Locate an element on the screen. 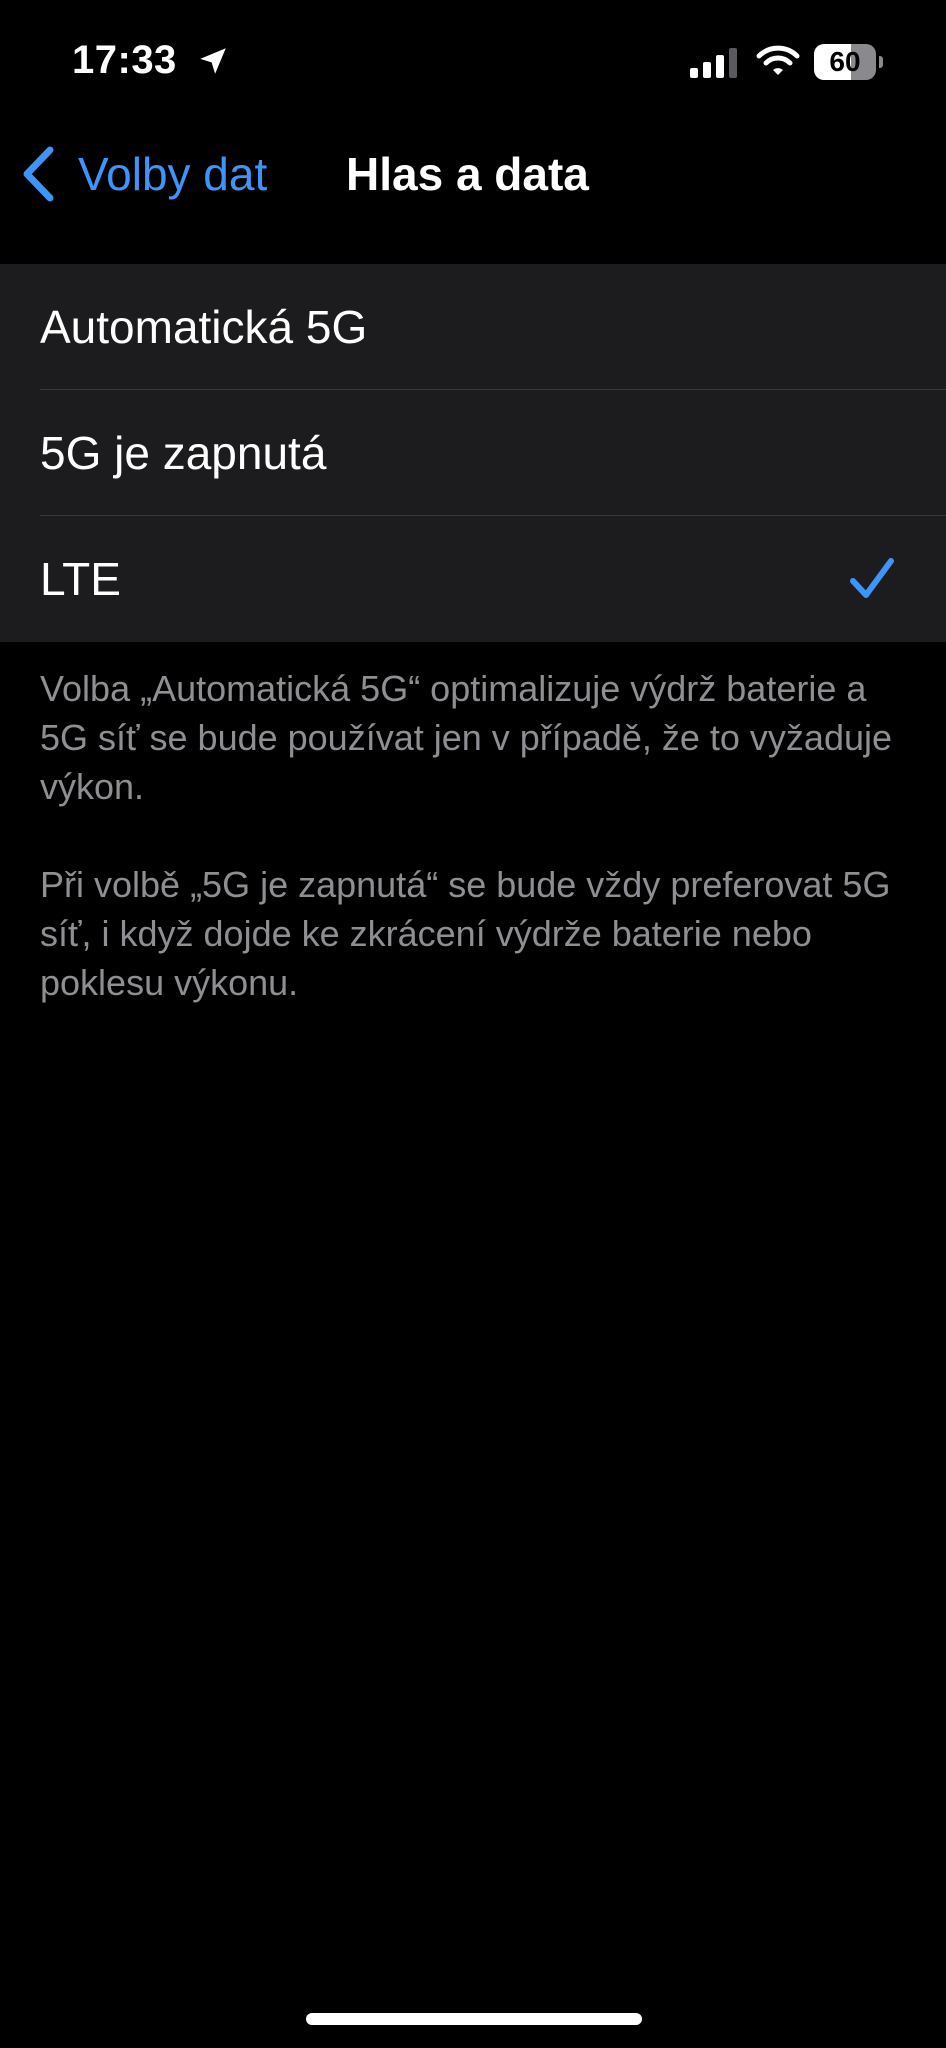 The width and height of the screenshot is (946, 2048). status-time: 17:33 is located at coordinates (124, 60).